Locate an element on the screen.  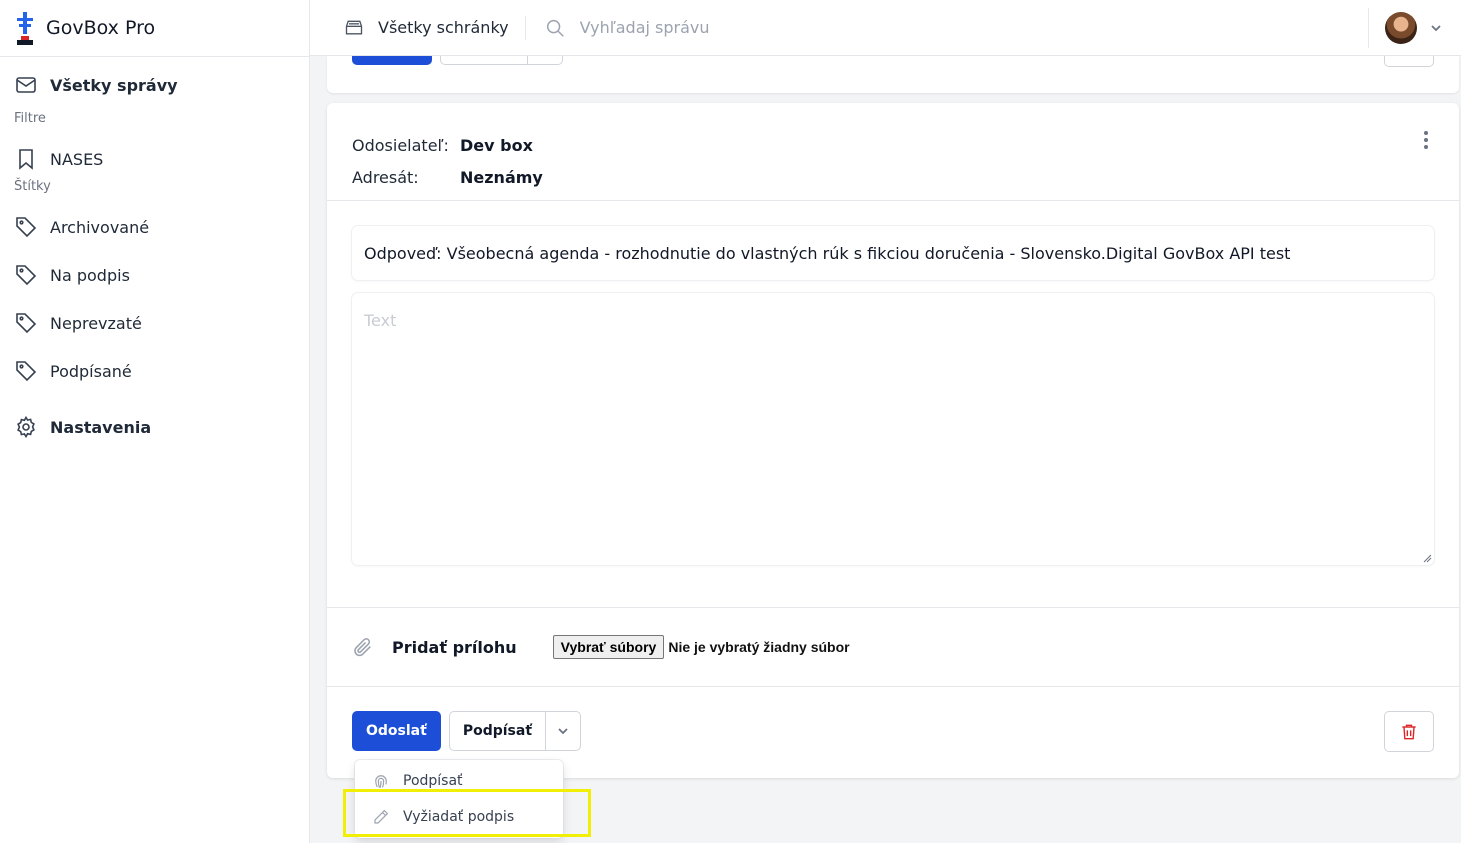
filters-heading: Filtre is located at coordinates (30, 118).